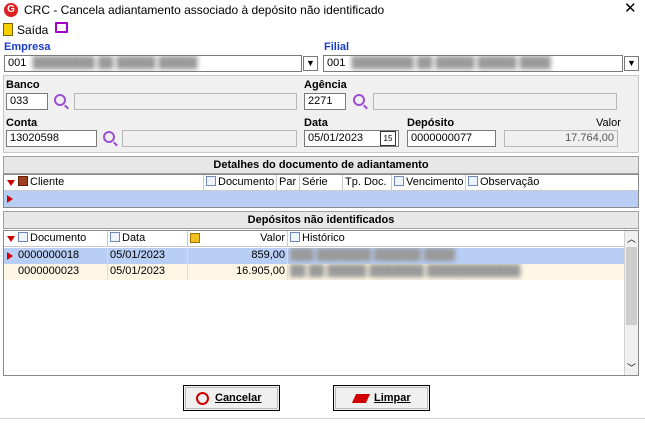  I want to click on col-documento: Documento, so click(240, 183).